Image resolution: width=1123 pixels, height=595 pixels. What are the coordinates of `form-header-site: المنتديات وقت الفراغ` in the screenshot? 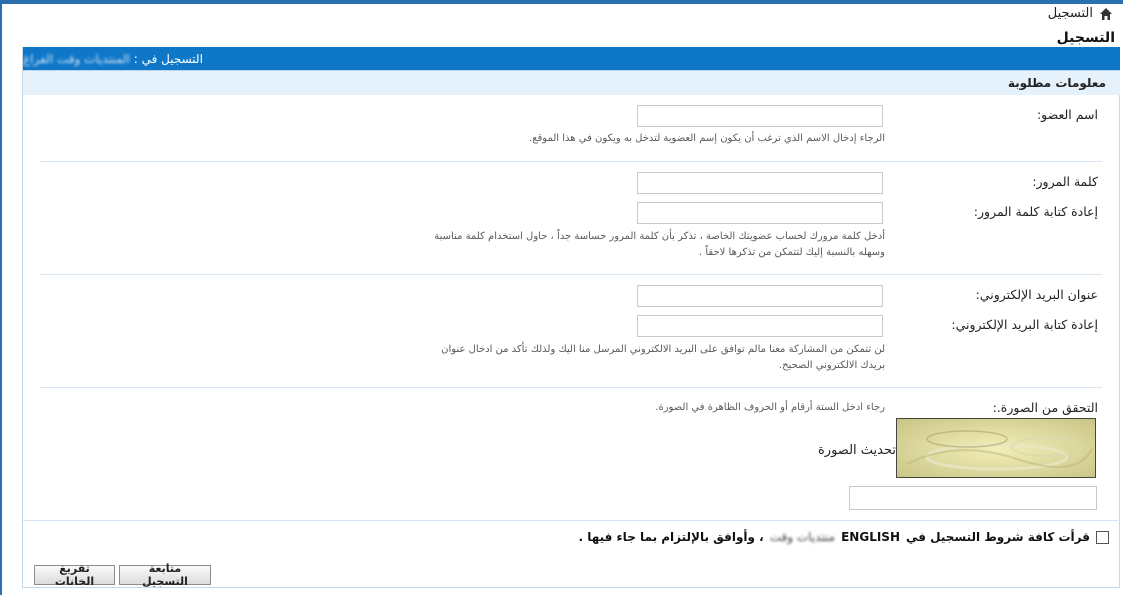 It's located at (76, 58).